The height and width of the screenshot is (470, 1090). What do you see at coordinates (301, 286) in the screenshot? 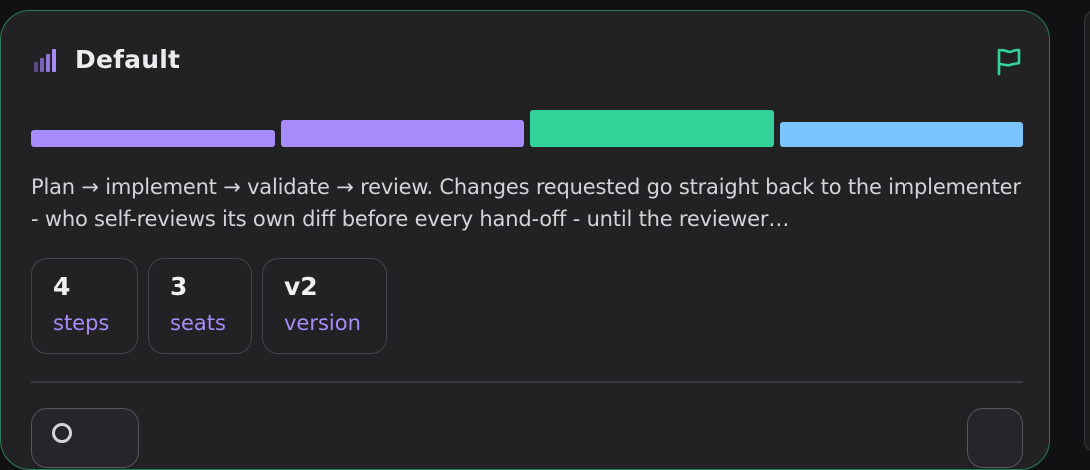
I see `stat-value: v2` at bounding box center [301, 286].